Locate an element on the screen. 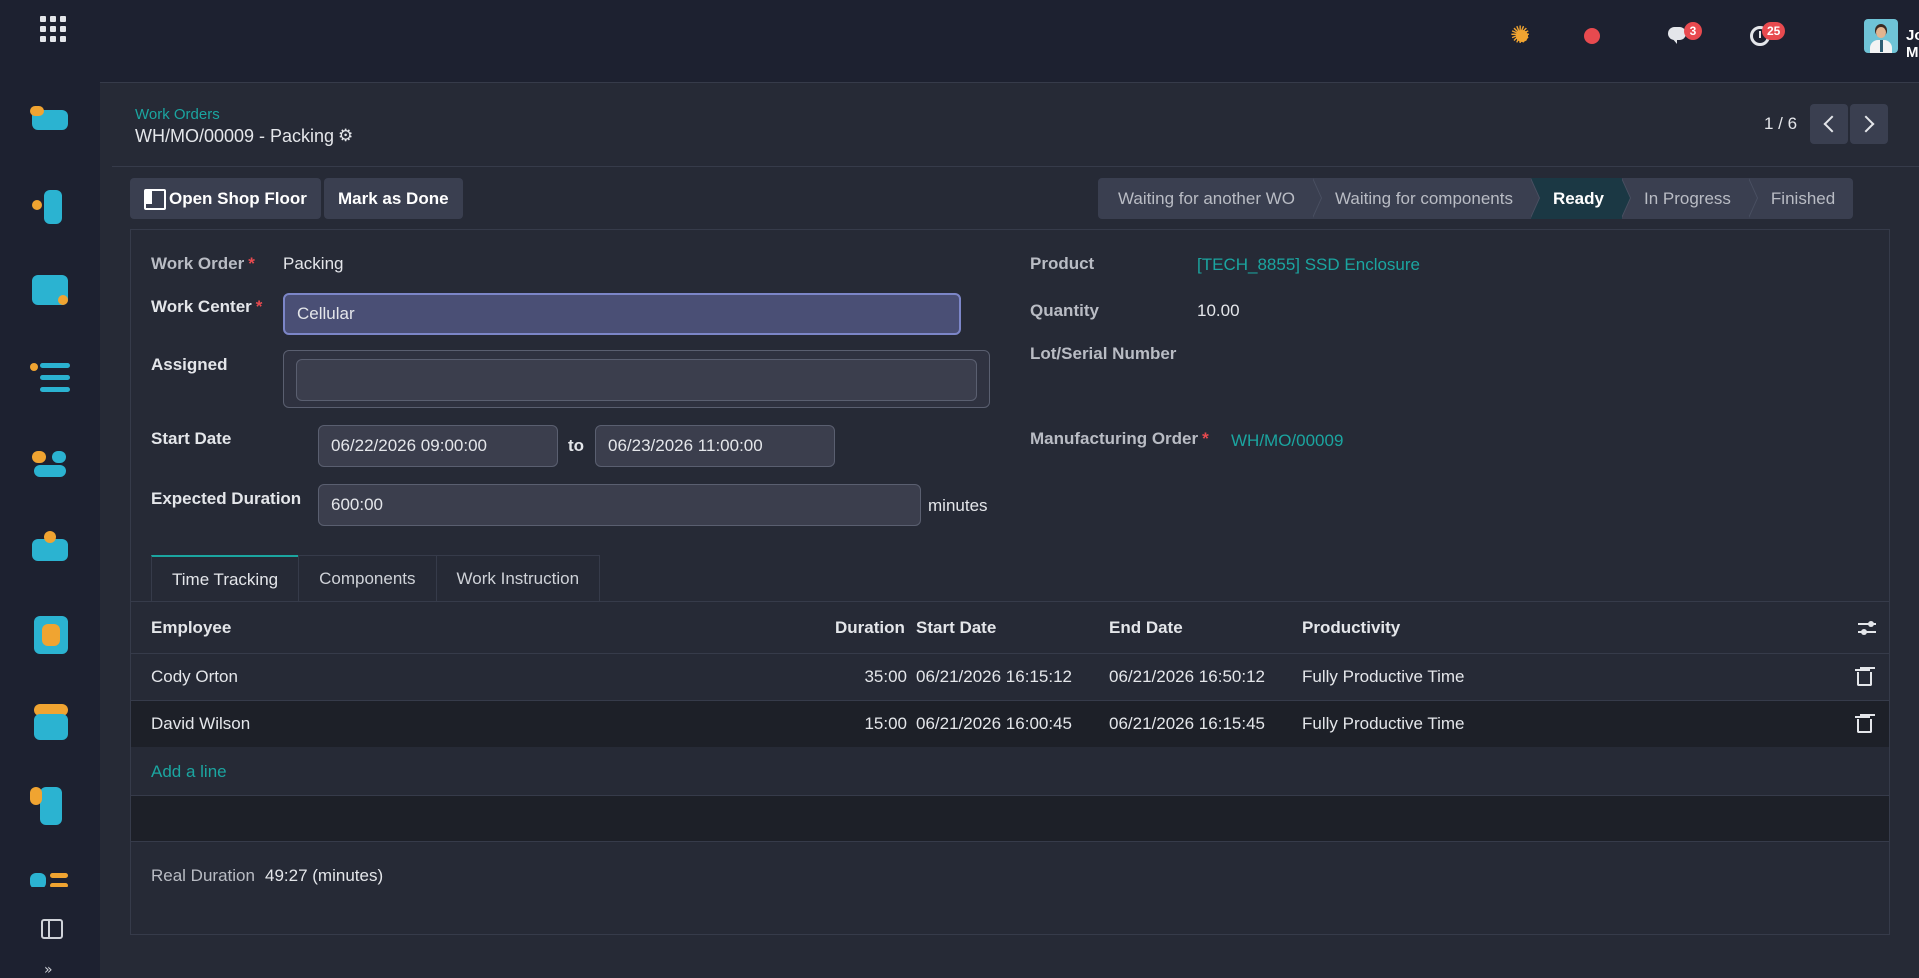 The image size is (1919, 978). status-stage-ready: Ready is located at coordinates (1580, 198).